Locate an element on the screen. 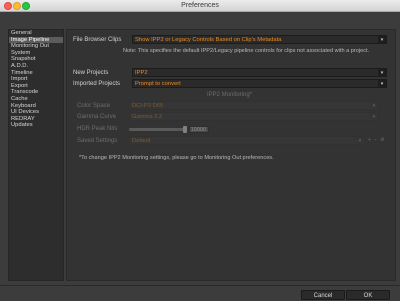  sidebar-item-snapshot: Snapshot is located at coordinates (36, 59).